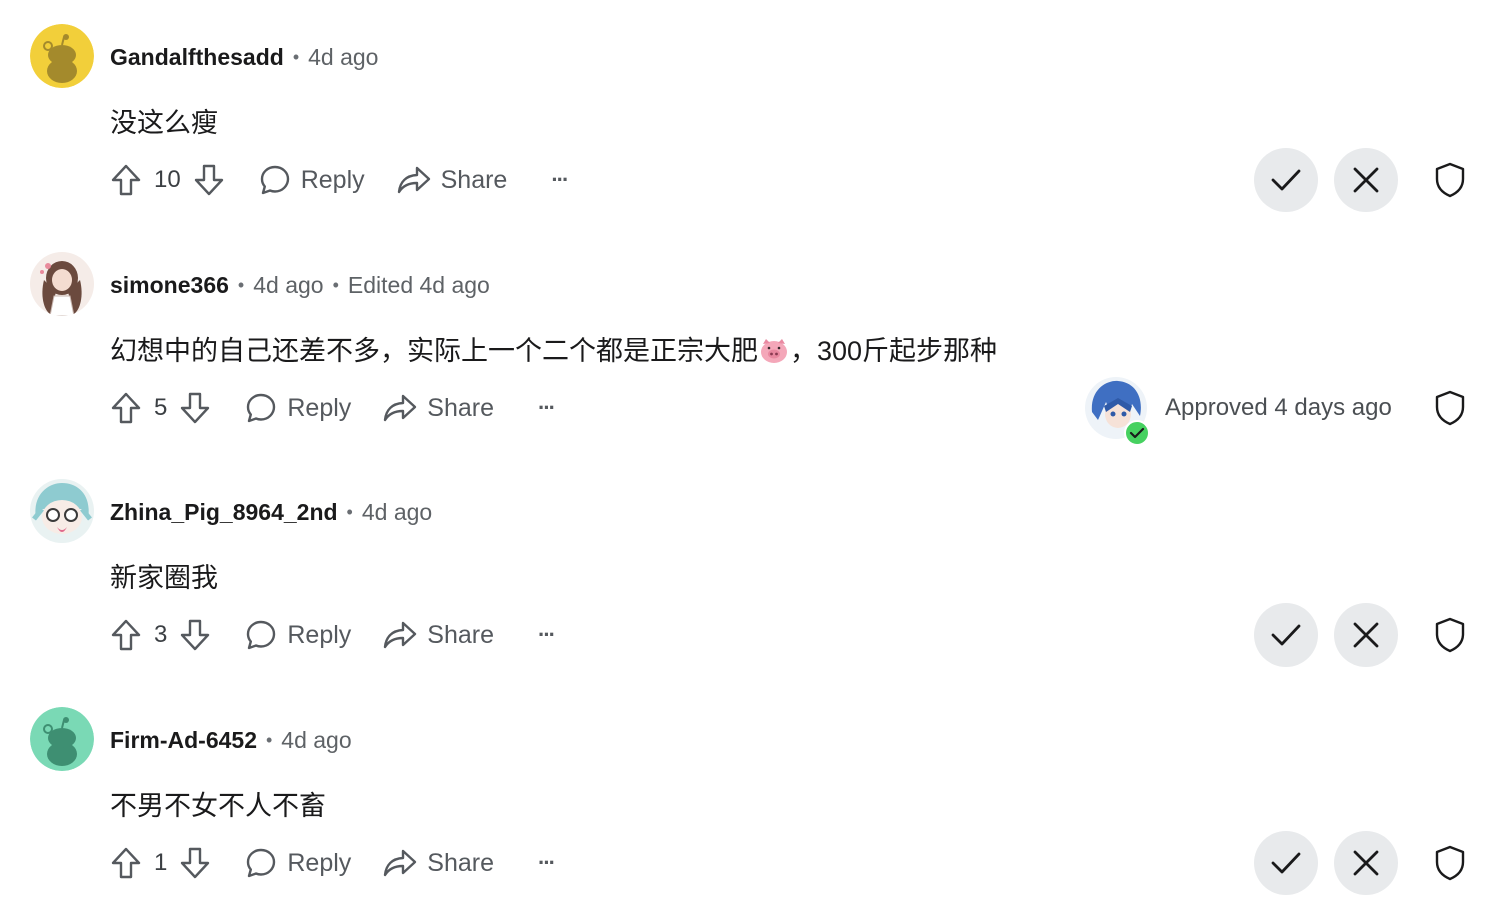 This screenshot has width=1502, height=915. I want to click on vote-score: 10, so click(167, 179).